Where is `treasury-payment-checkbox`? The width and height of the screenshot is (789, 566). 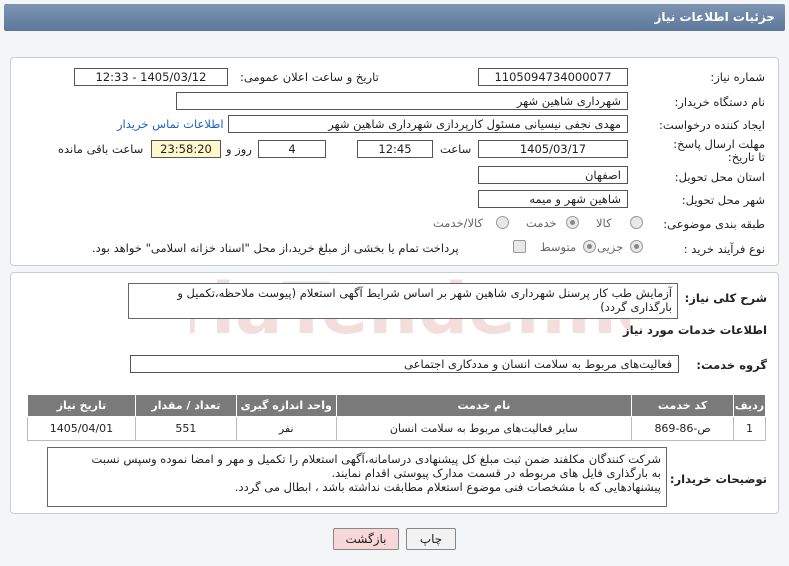 treasury-payment-checkbox is located at coordinates (519, 246).